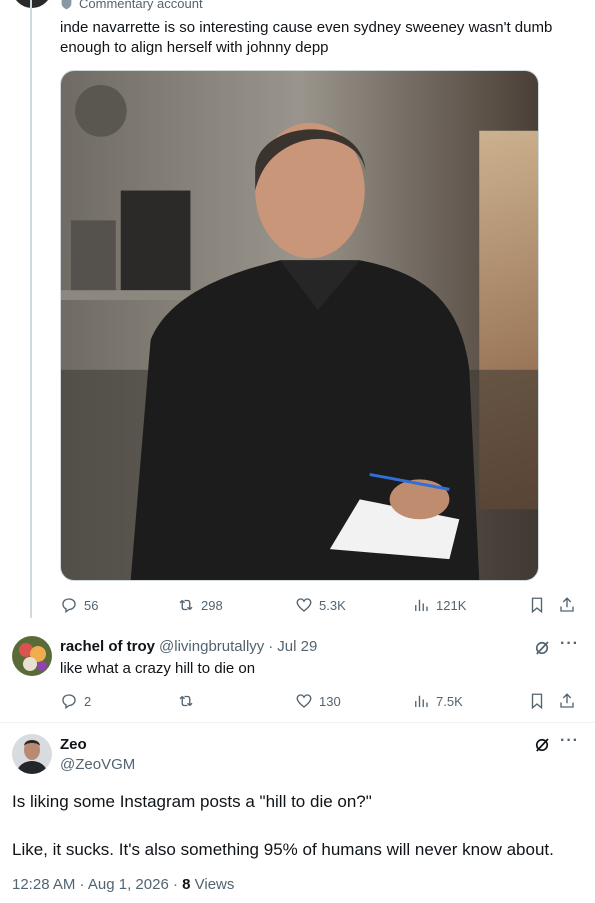 Image resolution: width=595 pixels, height=903 pixels. Describe the element at coordinates (158, 668) in the screenshot. I see `reply-text: like what a crazy hill to die on` at that location.